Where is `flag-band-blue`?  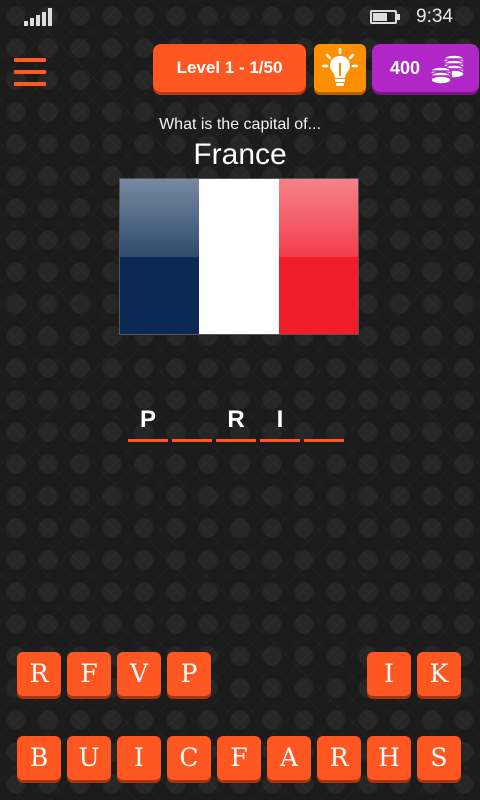
flag-band-blue is located at coordinates (160, 256).